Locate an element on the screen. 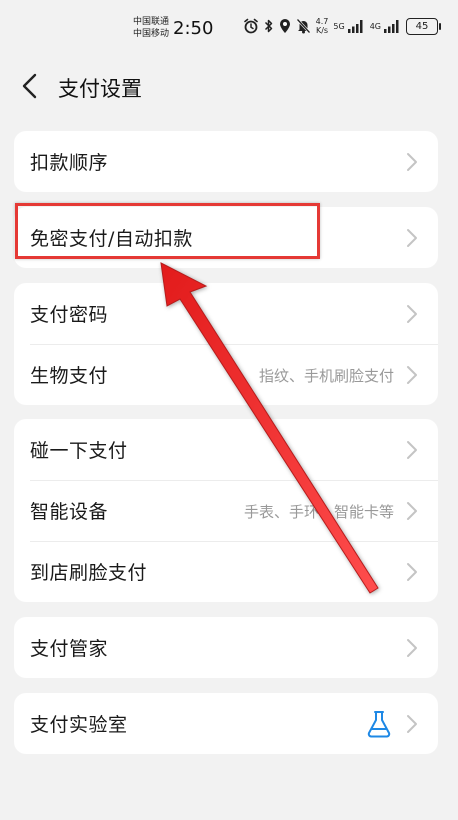  network-type-2: 4G is located at coordinates (375, 26).